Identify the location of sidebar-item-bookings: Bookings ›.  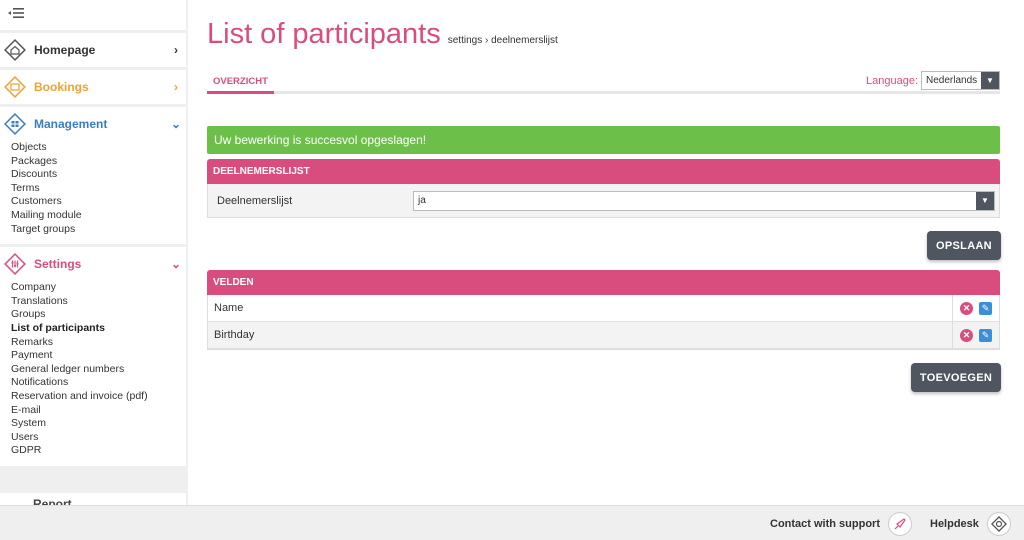
(93, 87).